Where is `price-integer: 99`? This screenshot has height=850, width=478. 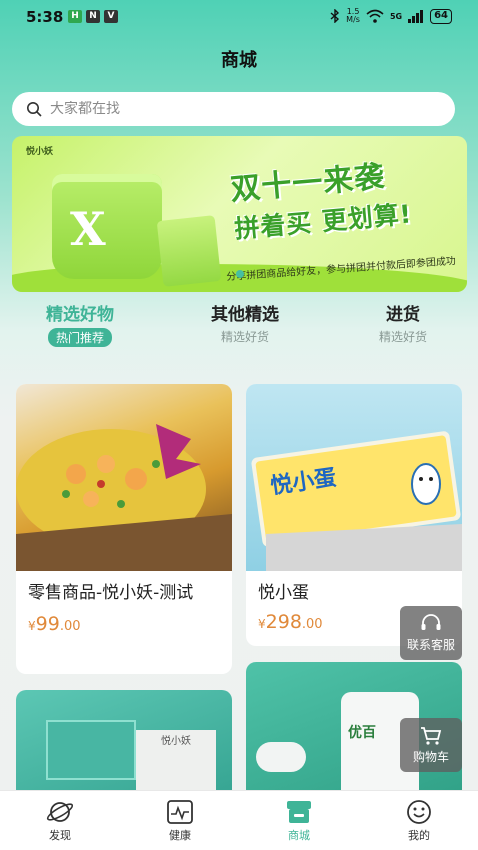 price-integer: 99 is located at coordinates (47, 624).